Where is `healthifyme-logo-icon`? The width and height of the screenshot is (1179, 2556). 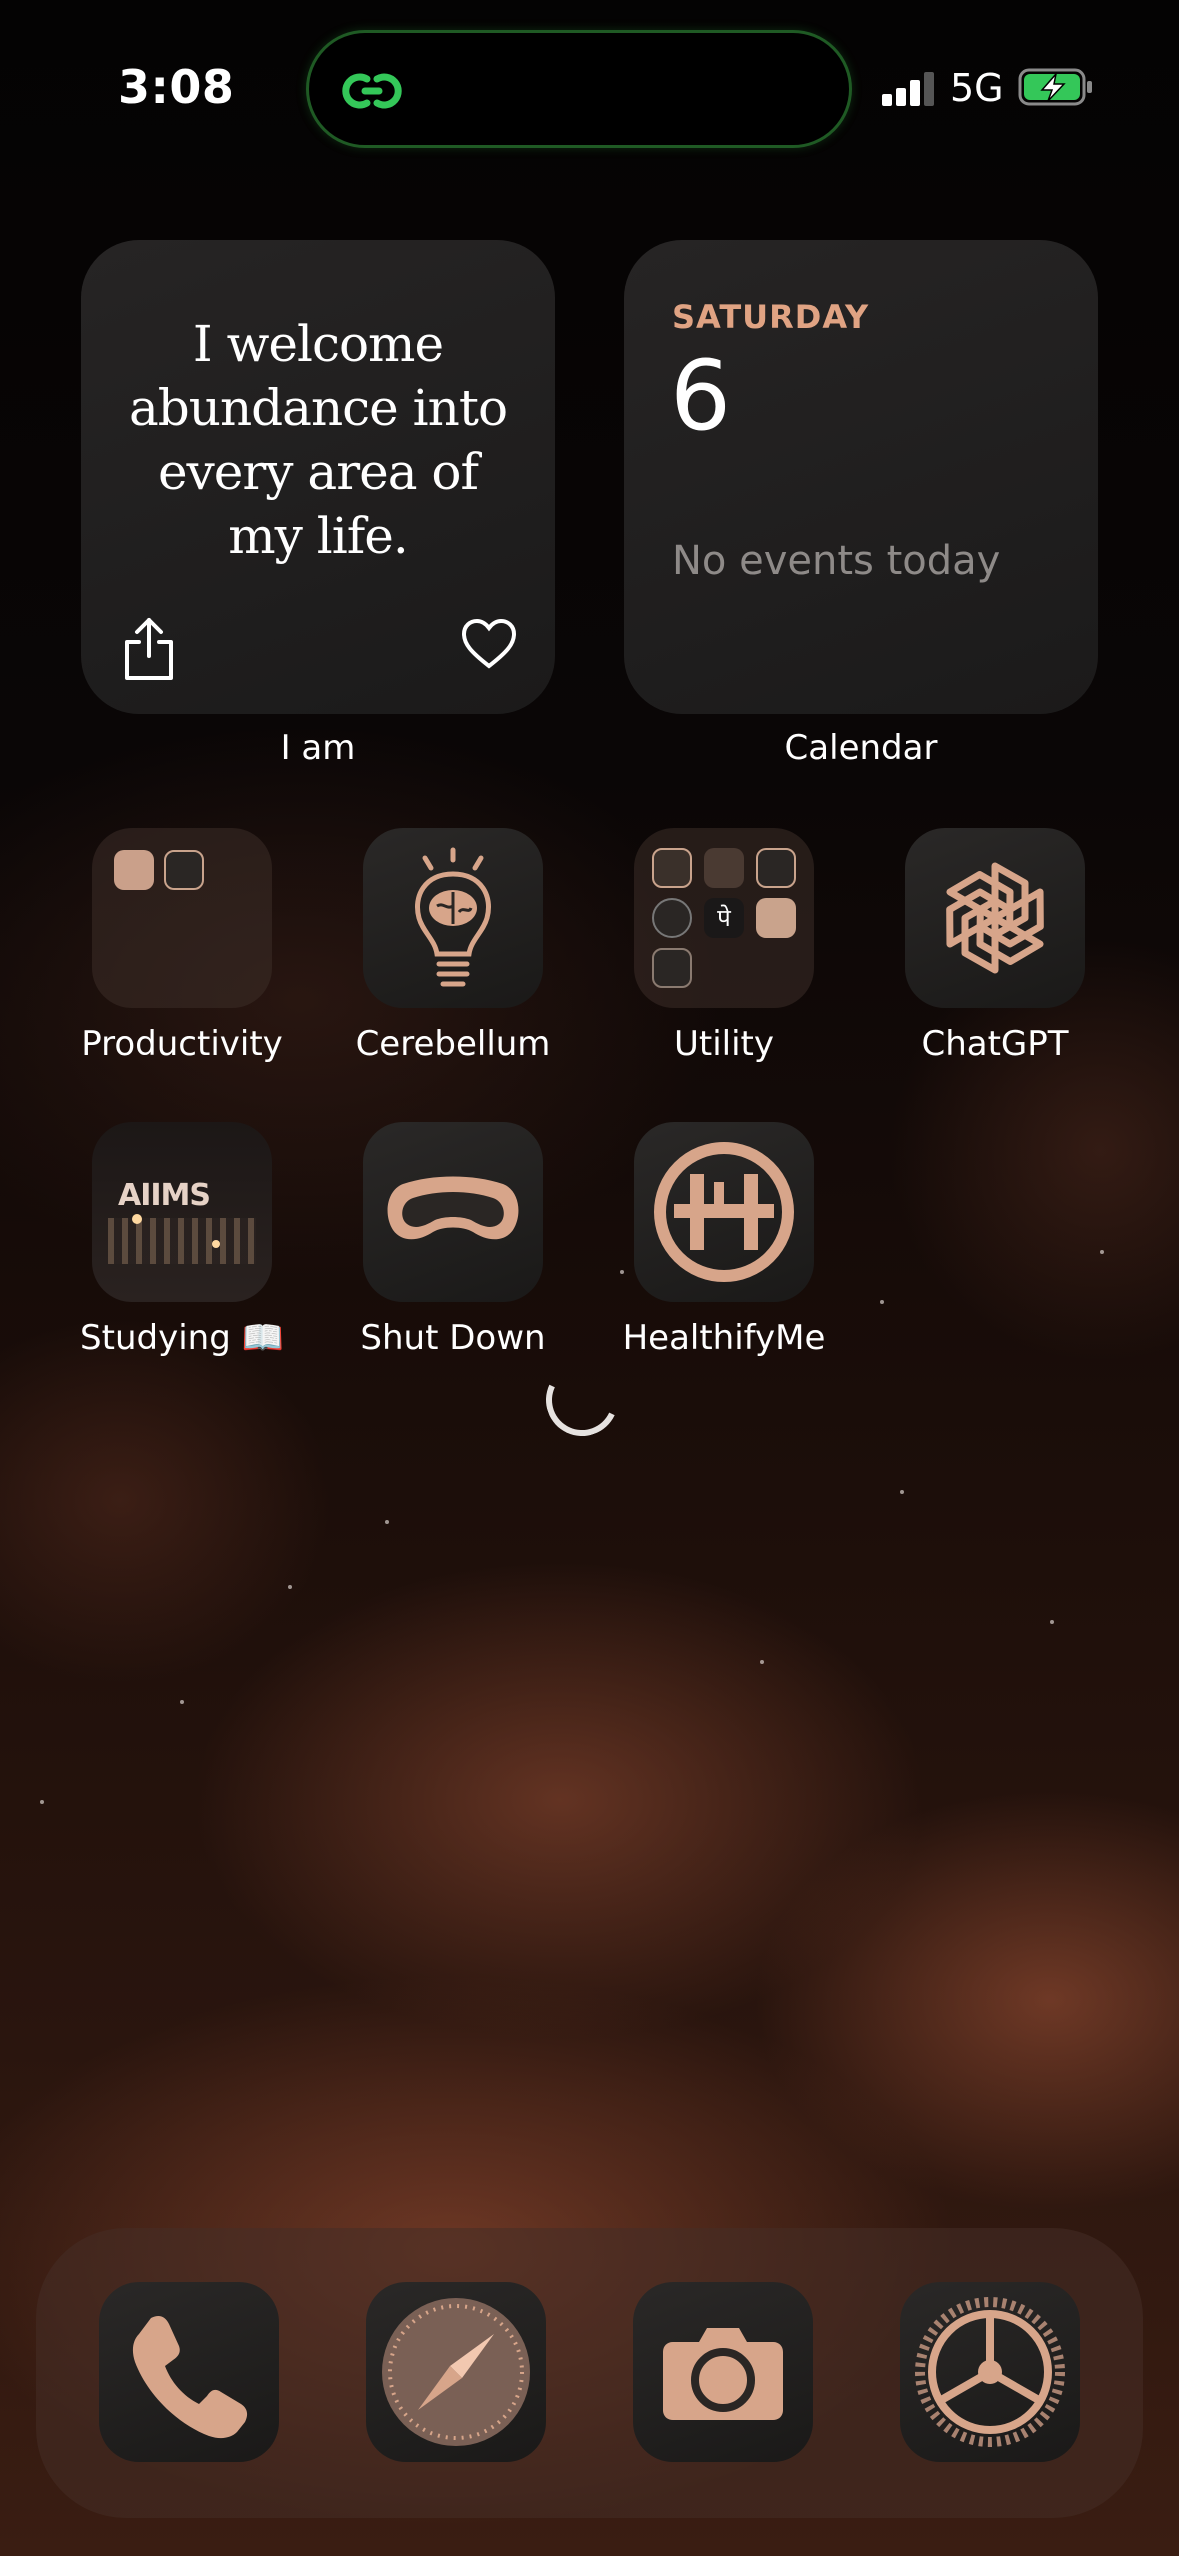 healthifyme-logo-icon is located at coordinates (724, 1212).